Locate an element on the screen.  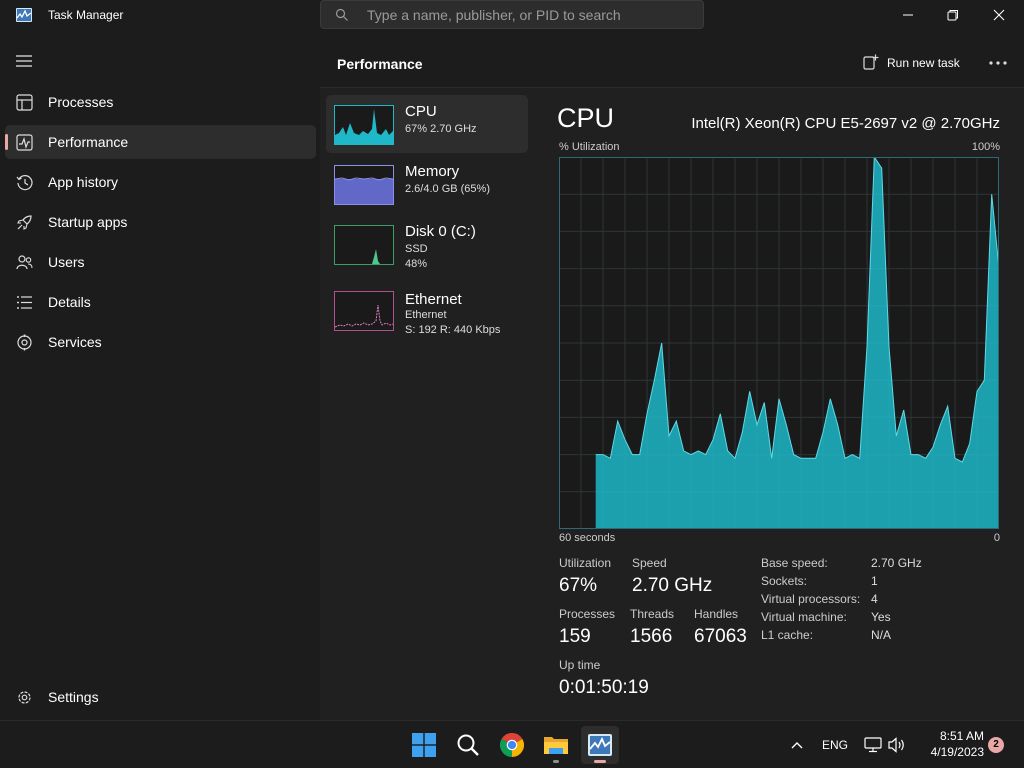
sidebar-item-details: Details is located at coordinates (160, 302).